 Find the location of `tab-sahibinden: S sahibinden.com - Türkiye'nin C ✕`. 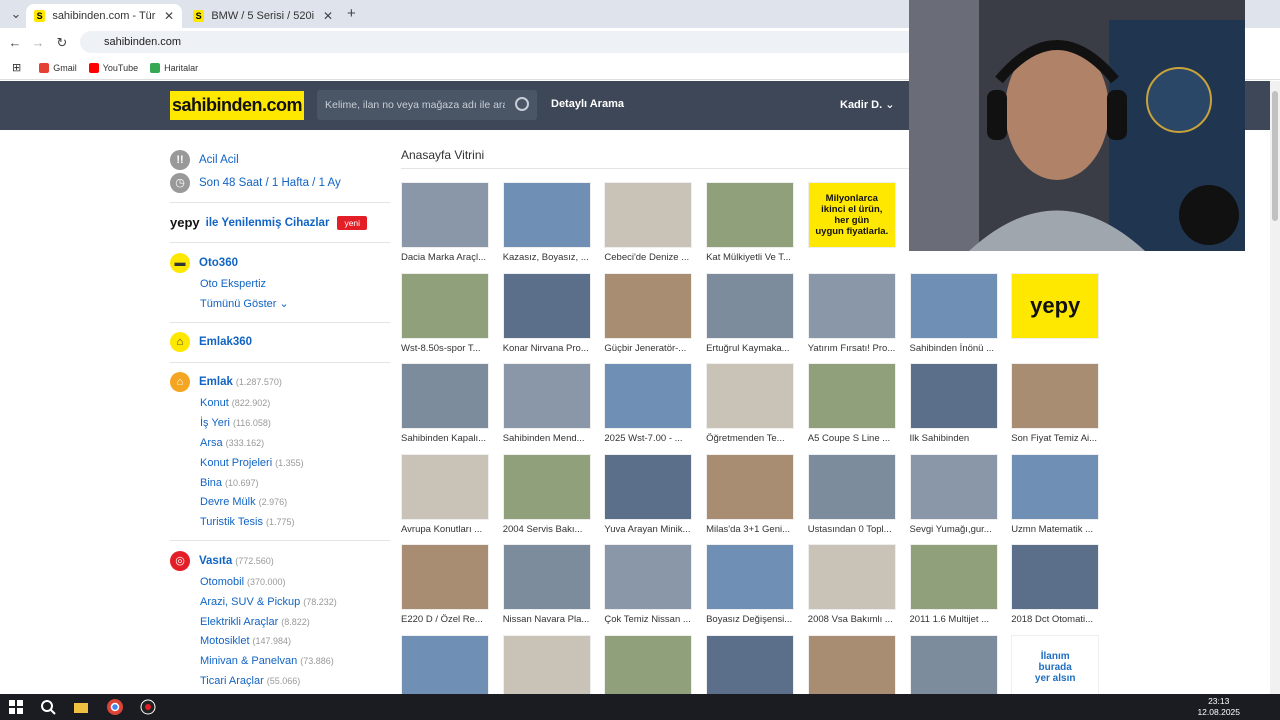

tab-sahibinden: S sahibinden.com - Türkiye'nin C ✕ is located at coordinates (104, 16).